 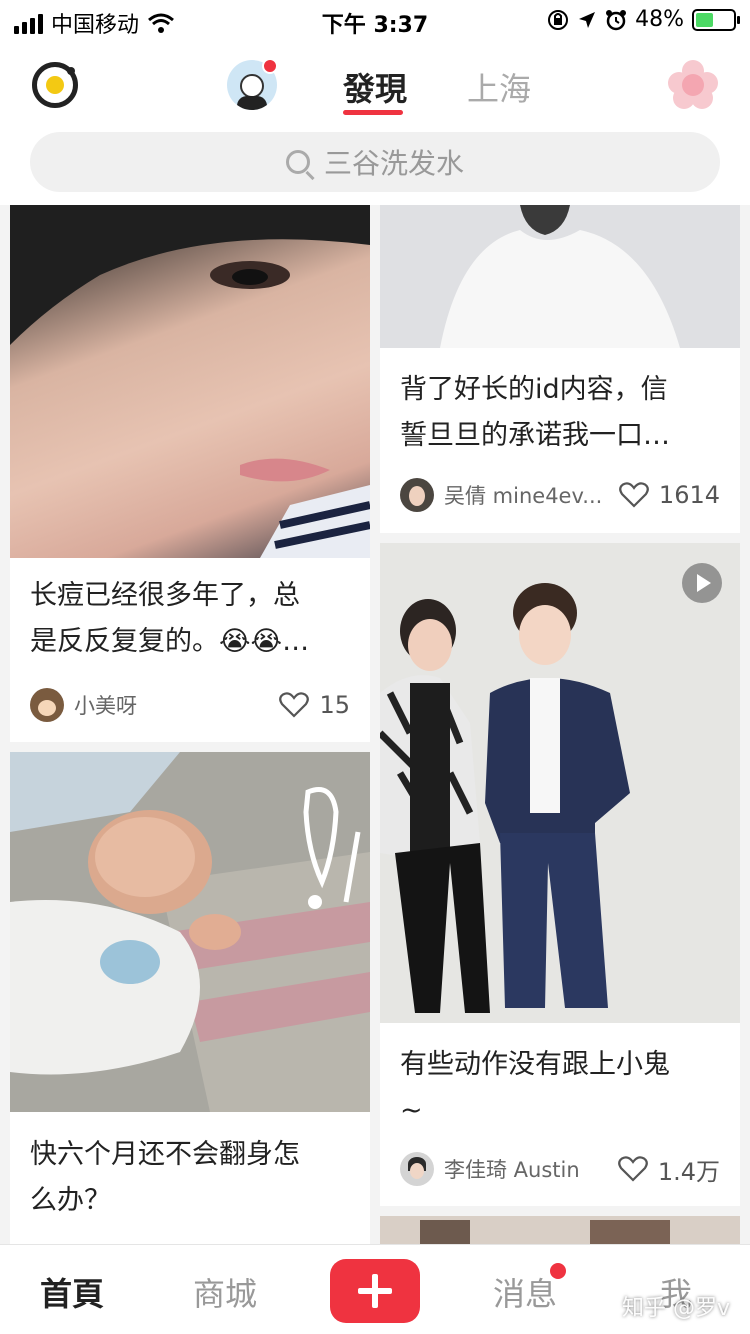 What do you see at coordinates (676, 1308) in the screenshot?
I see `watermark: 知乎 @罗v` at bounding box center [676, 1308].